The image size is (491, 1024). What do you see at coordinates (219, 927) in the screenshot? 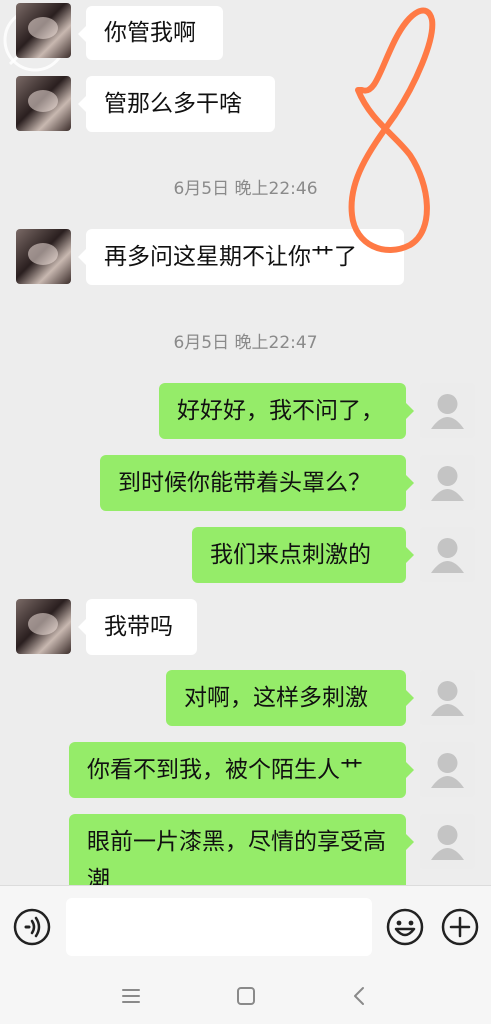
I see `message-input` at bounding box center [219, 927].